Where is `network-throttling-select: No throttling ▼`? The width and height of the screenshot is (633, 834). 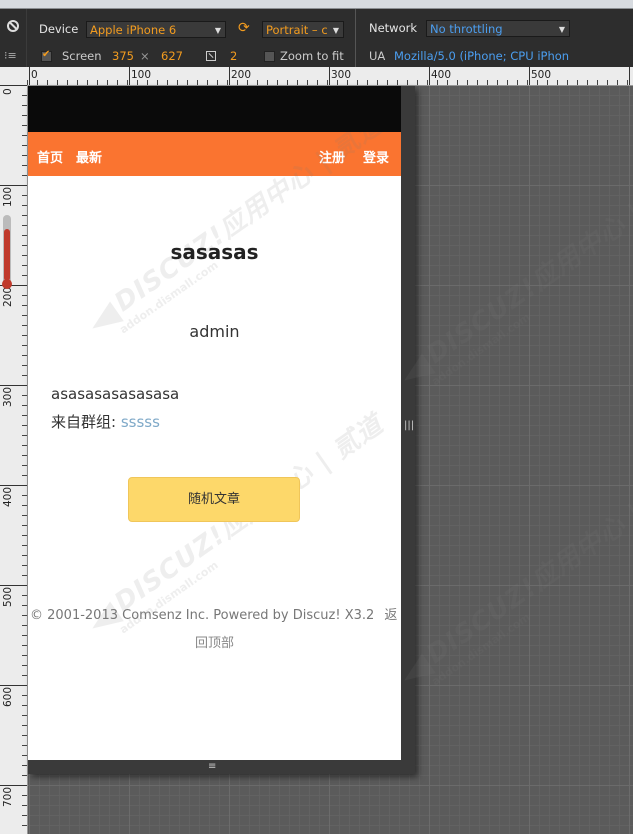
network-throttling-select: No throttling ▼ is located at coordinates (498, 28).